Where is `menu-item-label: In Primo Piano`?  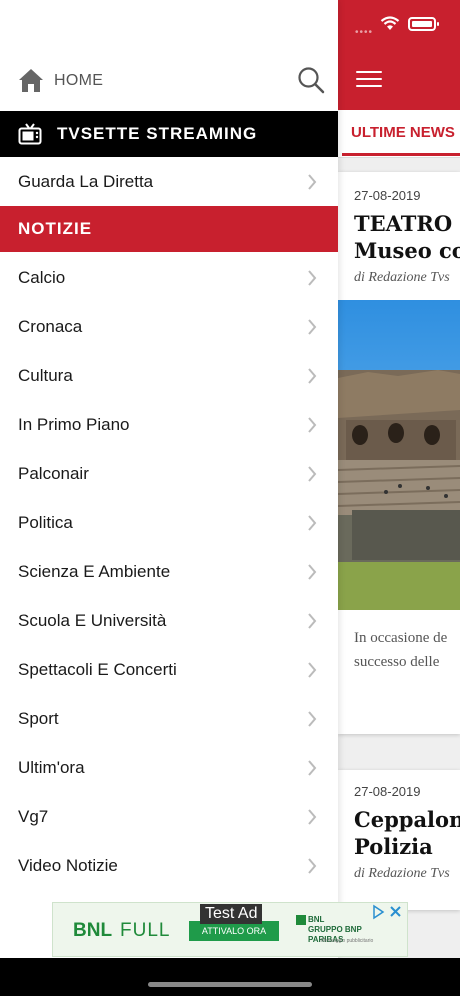
menu-item-label: In Primo Piano is located at coordinates (74, 424).